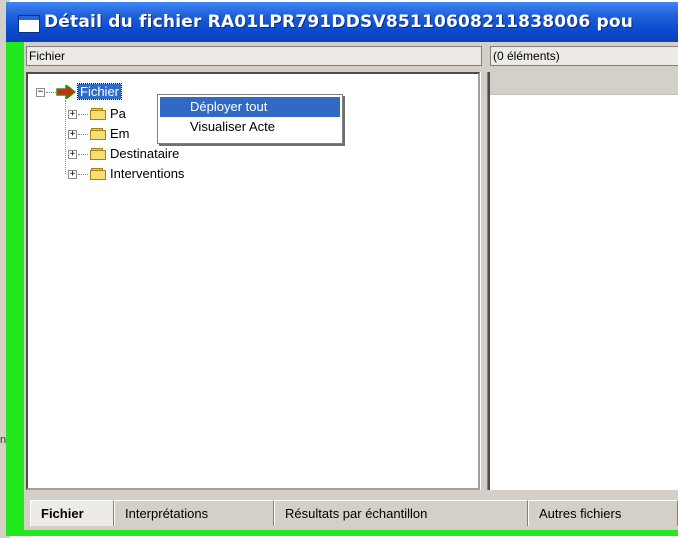  What do you see at coordinates (118, 114) in the screenshot?
I see `tree-node: Pa` at bounding box center [118, 114].